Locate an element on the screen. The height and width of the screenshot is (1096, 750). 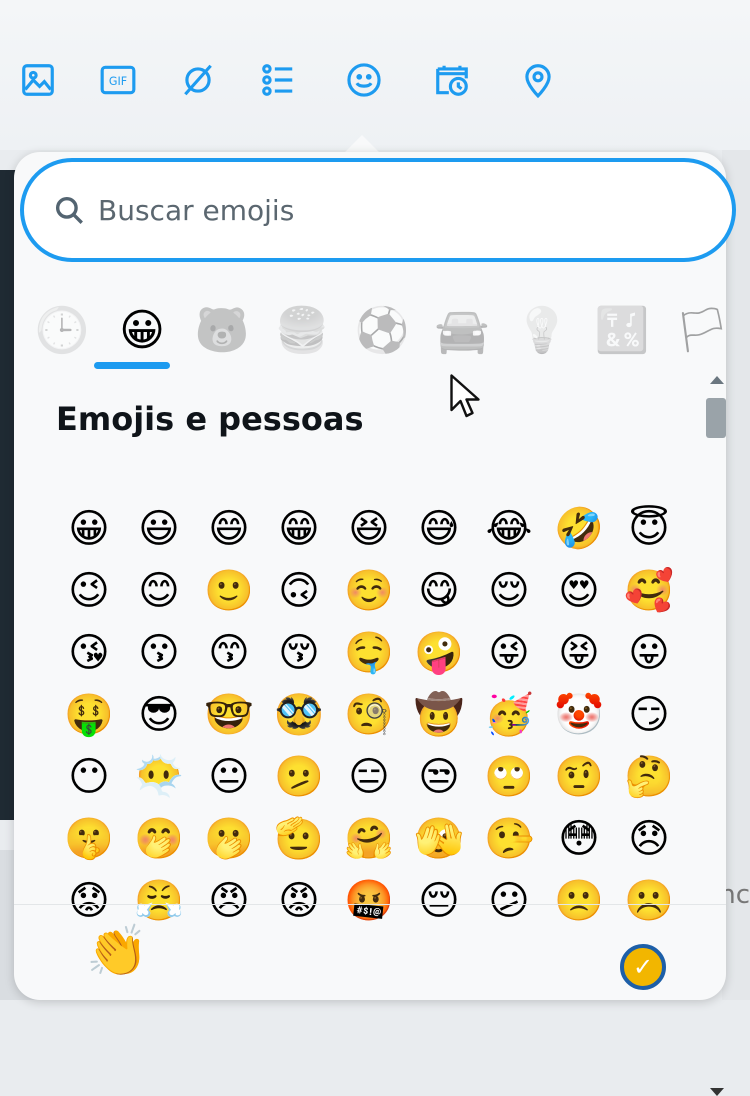
emoji-item: 😇 is located at coordinates (649, 529).